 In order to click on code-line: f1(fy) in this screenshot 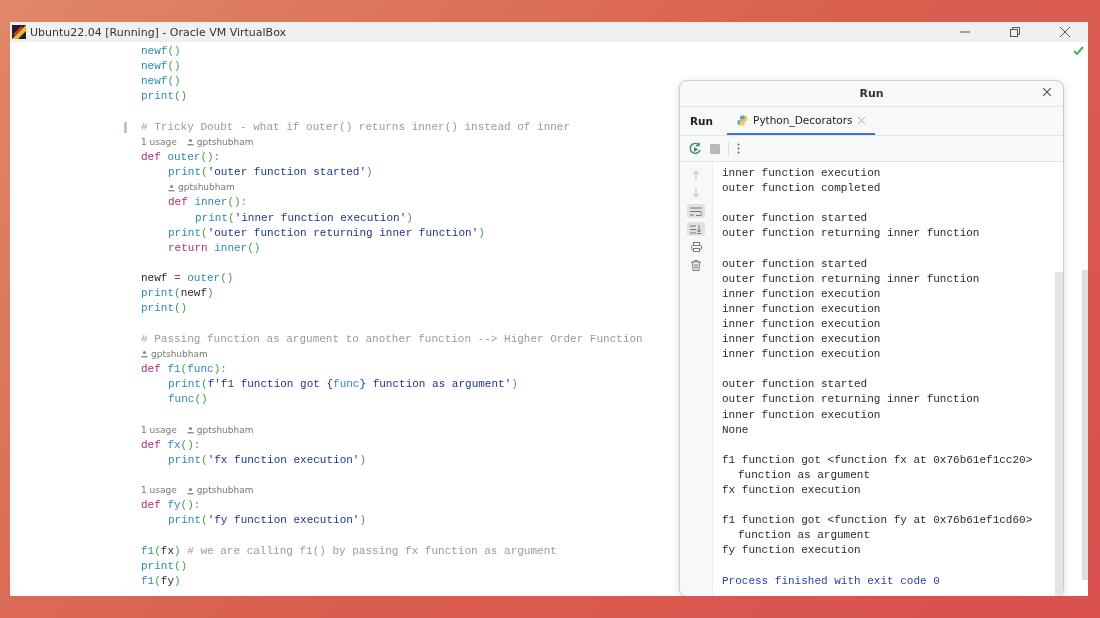, I will do `click(161, 581)`.